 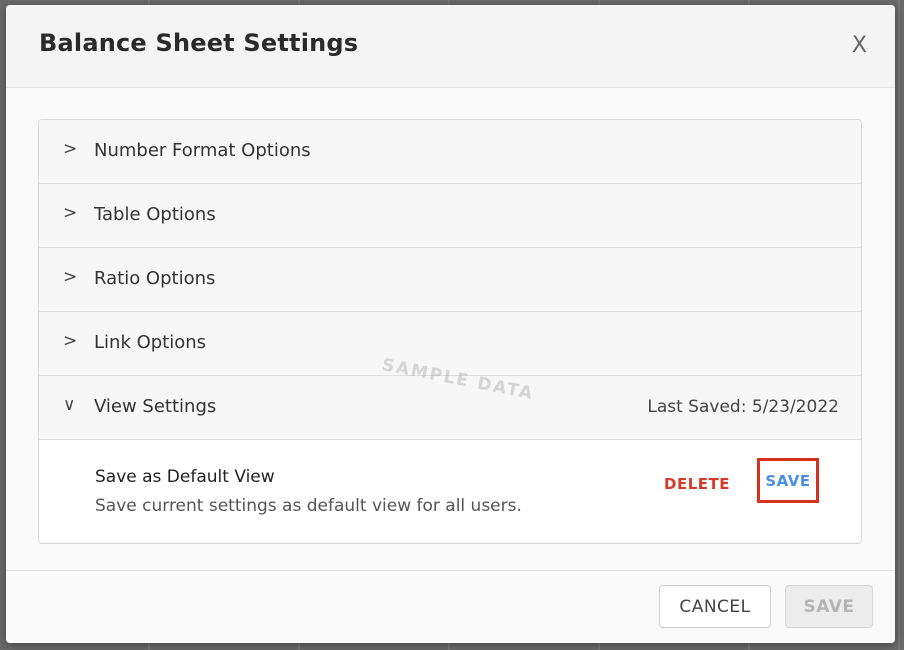 I want to click on accordion-label: Link Options, so click(x=150, y=342).